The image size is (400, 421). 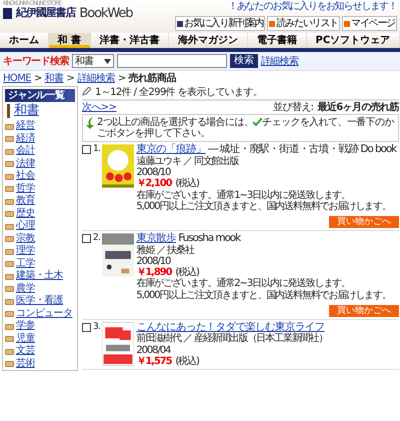 What do you see at coordinates (36, 61) in the screenshot?
I see `search-label: キーワード検索` at bounding box center [36, 61].